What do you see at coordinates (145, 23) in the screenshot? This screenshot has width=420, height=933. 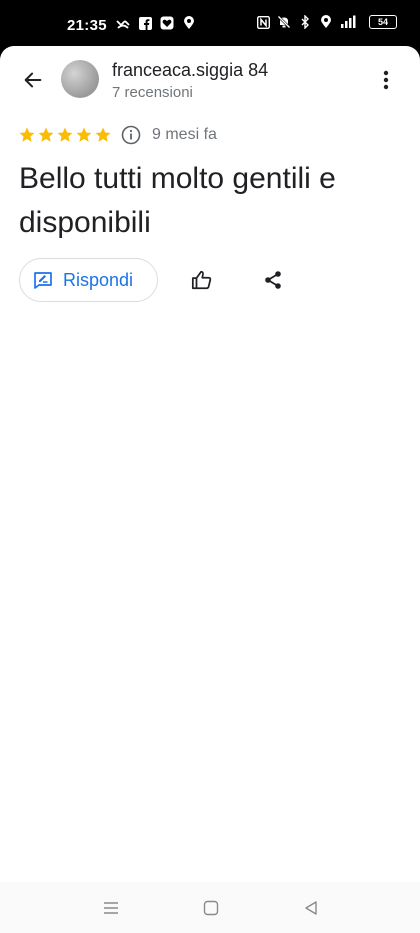 I see `facebook-icon` at bounding box center [145, 23].